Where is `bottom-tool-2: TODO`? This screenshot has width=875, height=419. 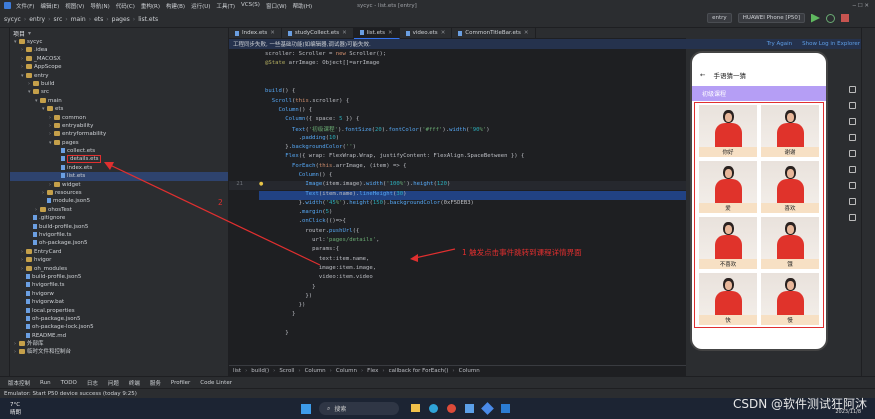
bottom-tool-2: TODO is located at coordinates (69, 383).